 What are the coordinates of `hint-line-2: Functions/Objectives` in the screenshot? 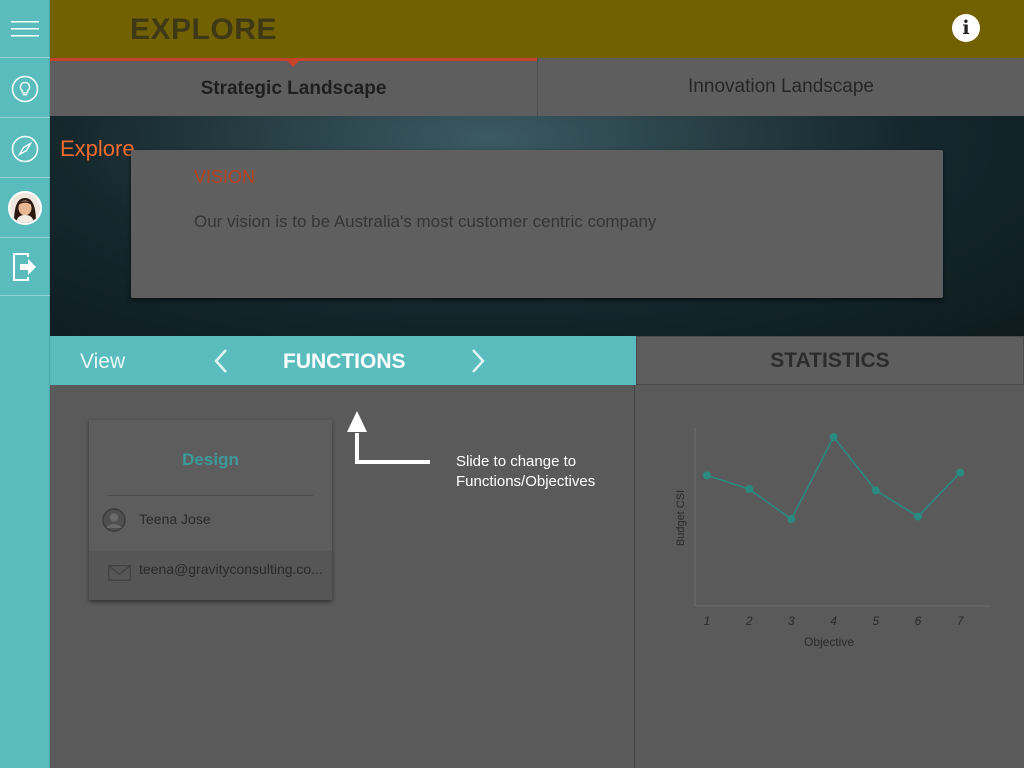 It's located at (526, 481).